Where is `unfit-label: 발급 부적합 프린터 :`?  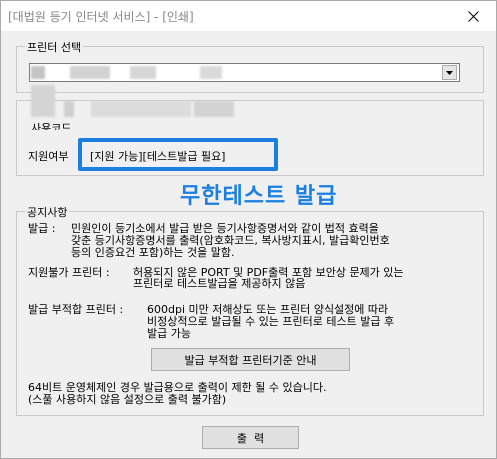 unfit-label: 발급 부적합 프린터 : is located at coordinates (76, 309).